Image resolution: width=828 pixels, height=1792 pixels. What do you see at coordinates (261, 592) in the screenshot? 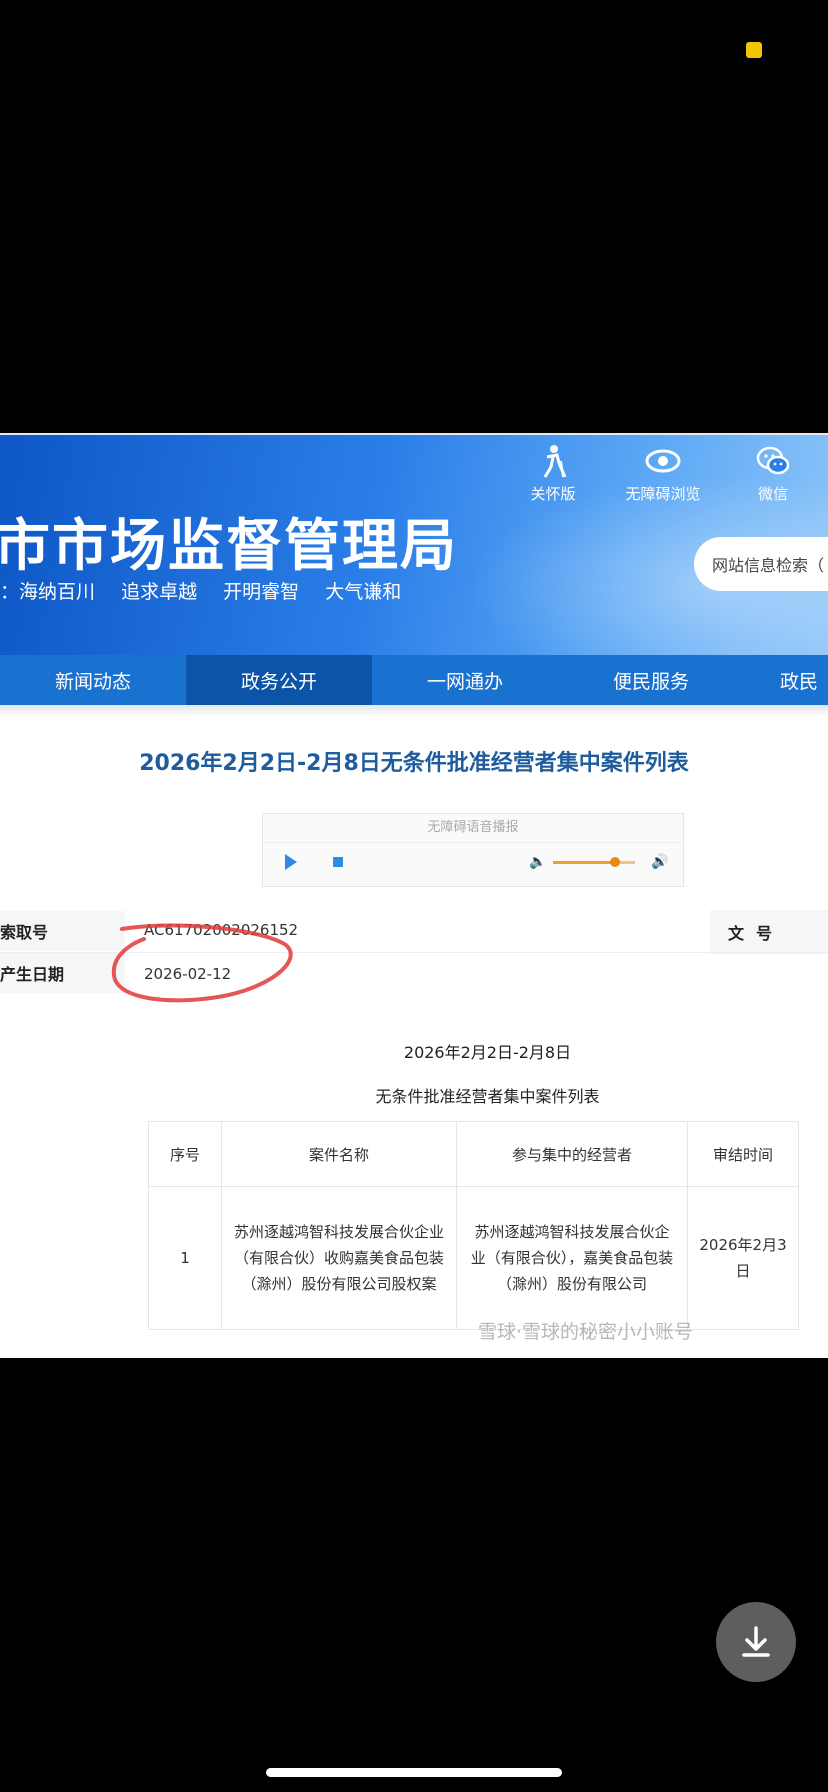
I see `slogan-item: 开明睿智` at bounding box center [261, 592].